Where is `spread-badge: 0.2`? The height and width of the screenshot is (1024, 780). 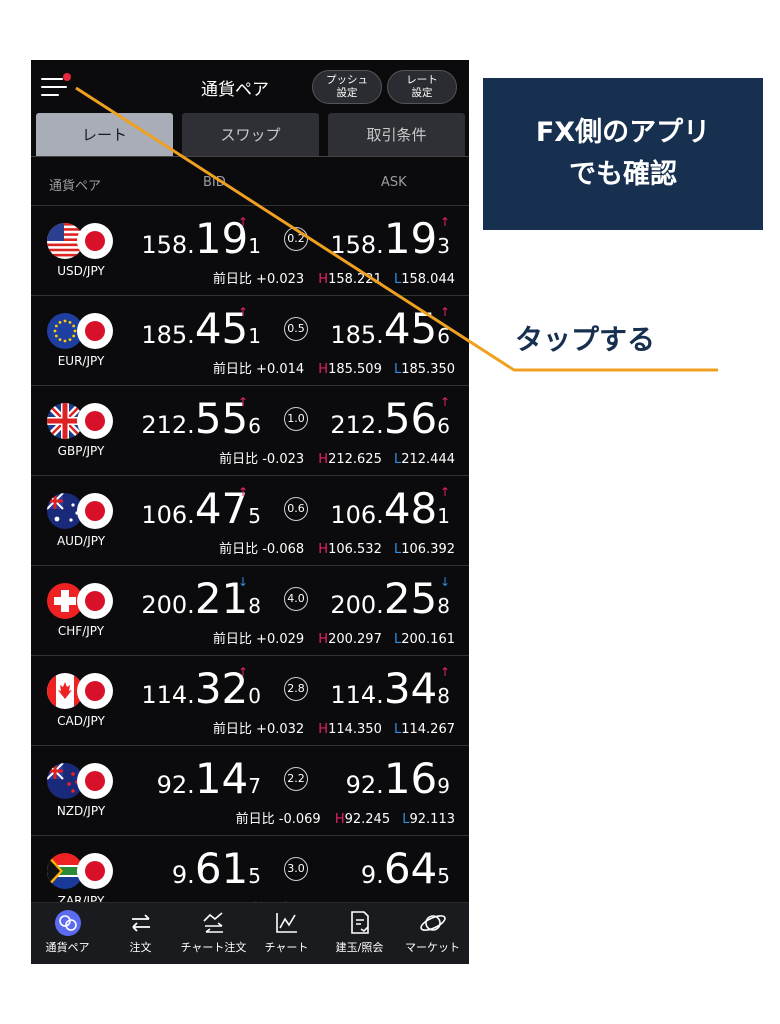
spread-badge: 0.2 is located at coordinates (296, 239).